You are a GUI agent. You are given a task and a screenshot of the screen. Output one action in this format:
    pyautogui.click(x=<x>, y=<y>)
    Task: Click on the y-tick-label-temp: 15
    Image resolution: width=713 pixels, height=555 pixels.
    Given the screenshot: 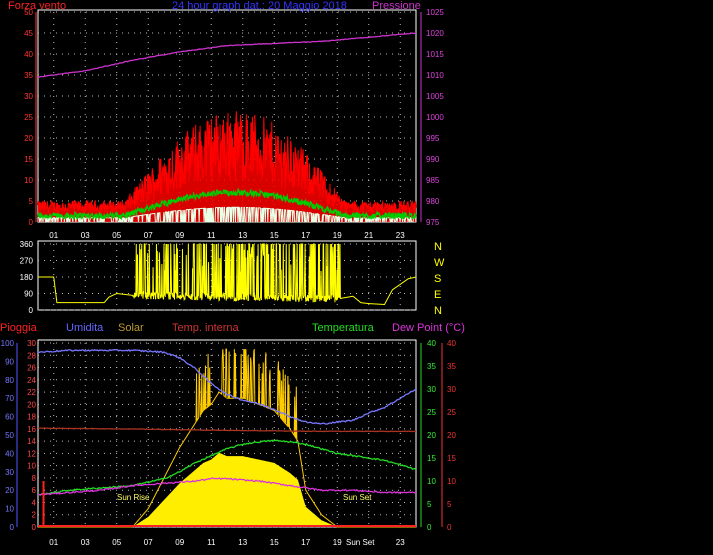 What is the action you would take?
    pyautogui.click(x=431, y=458)
    